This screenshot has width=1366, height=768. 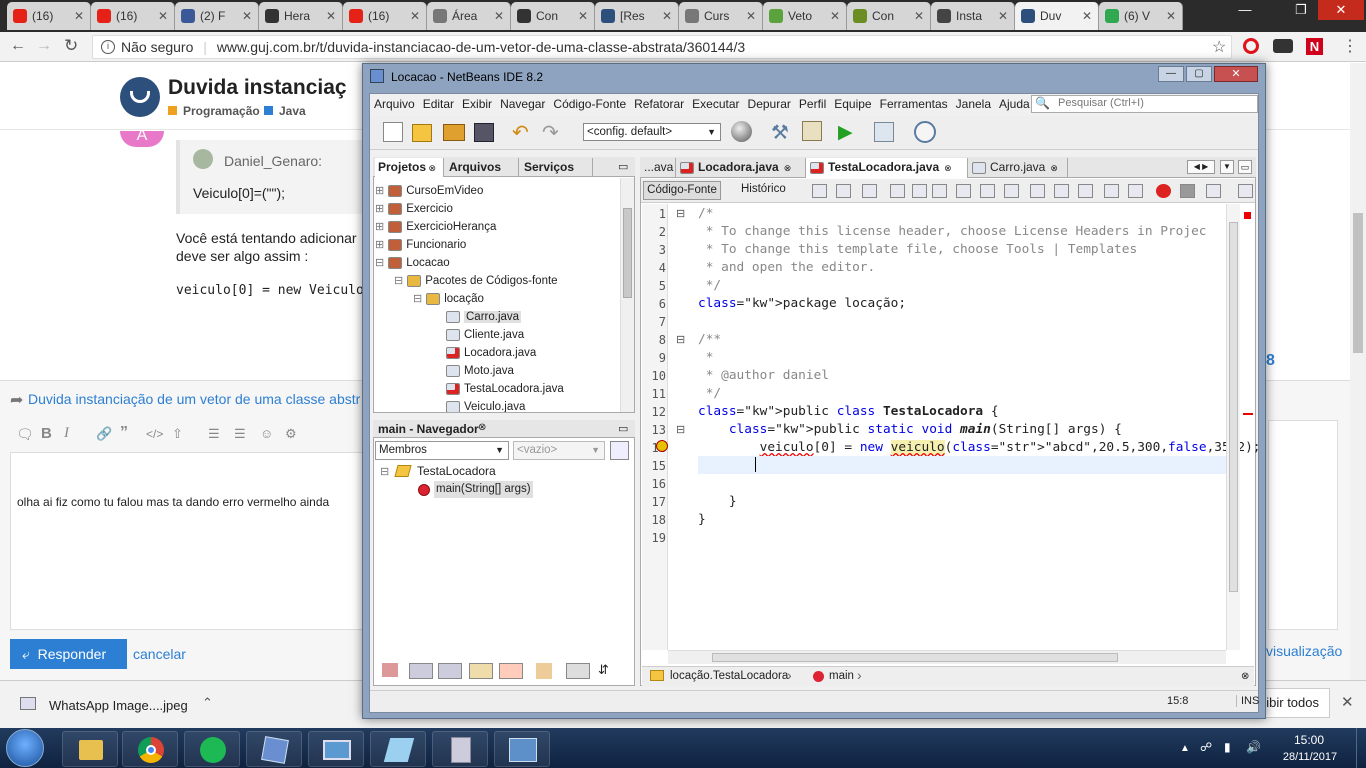 I want to click on clock-time: 15:00, so click(x=1309, y=740).